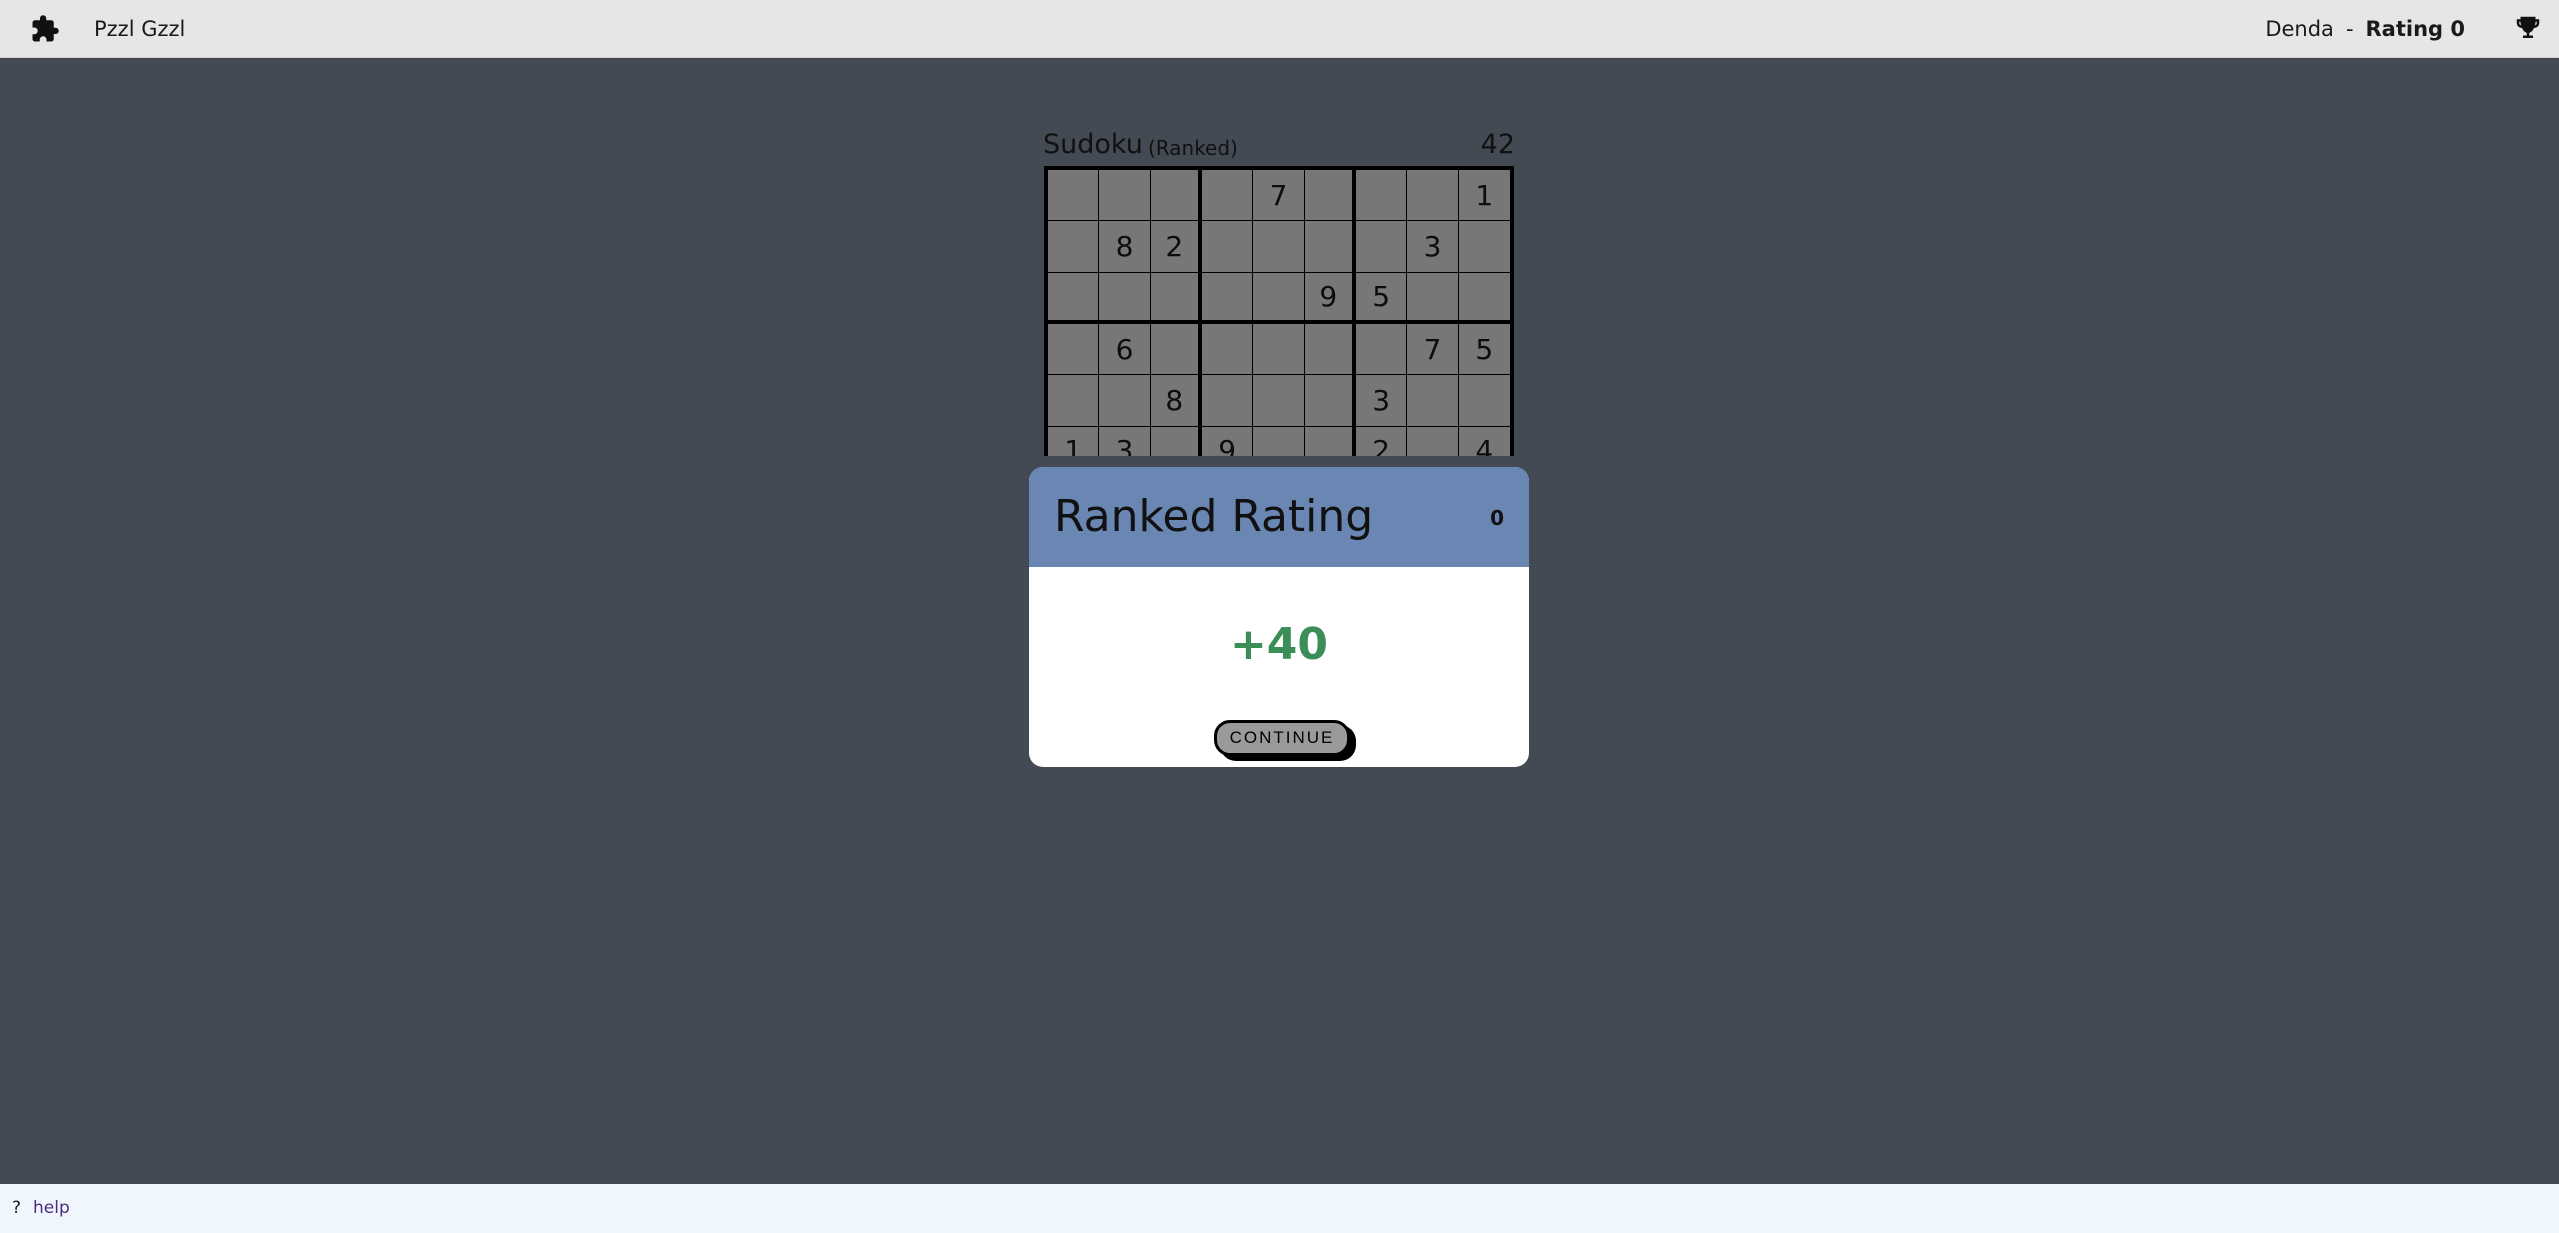  I want to click on help-link: help, so click(51, 1208).